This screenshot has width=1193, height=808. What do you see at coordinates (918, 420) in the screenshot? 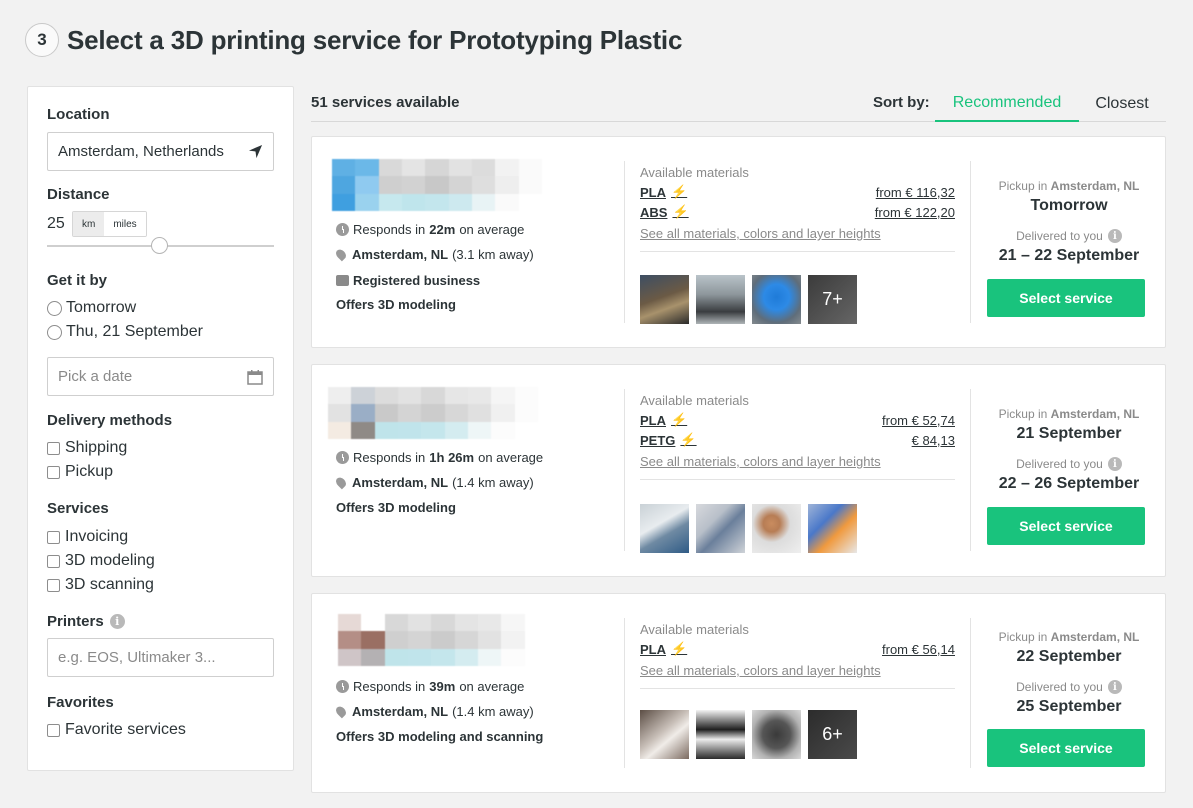
I see `material-price-link: from € 52,74` at bounding box center [918, 420].